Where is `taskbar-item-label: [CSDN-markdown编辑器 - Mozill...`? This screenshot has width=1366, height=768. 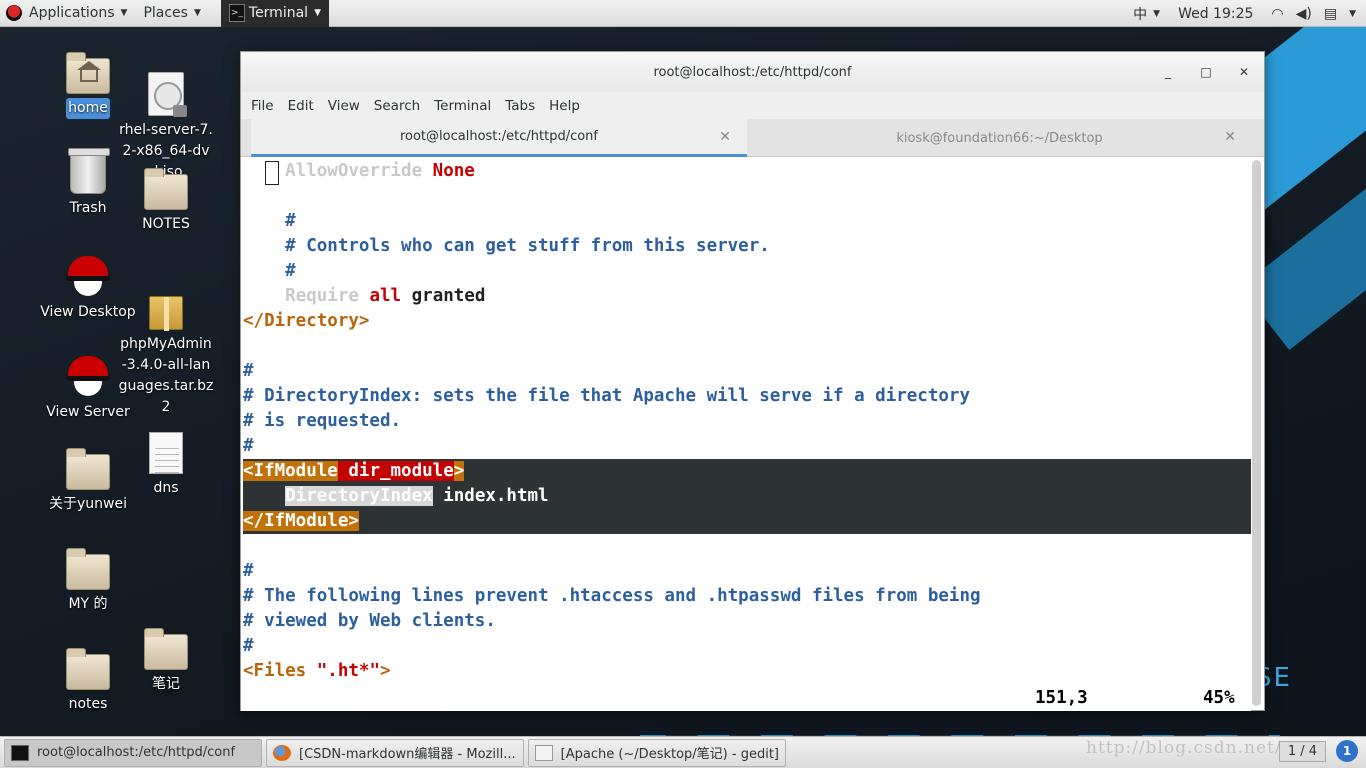
taskbar-item-label: [CSDN-markdown编辑器 - Mozill... is located at coordinates (407, 754).